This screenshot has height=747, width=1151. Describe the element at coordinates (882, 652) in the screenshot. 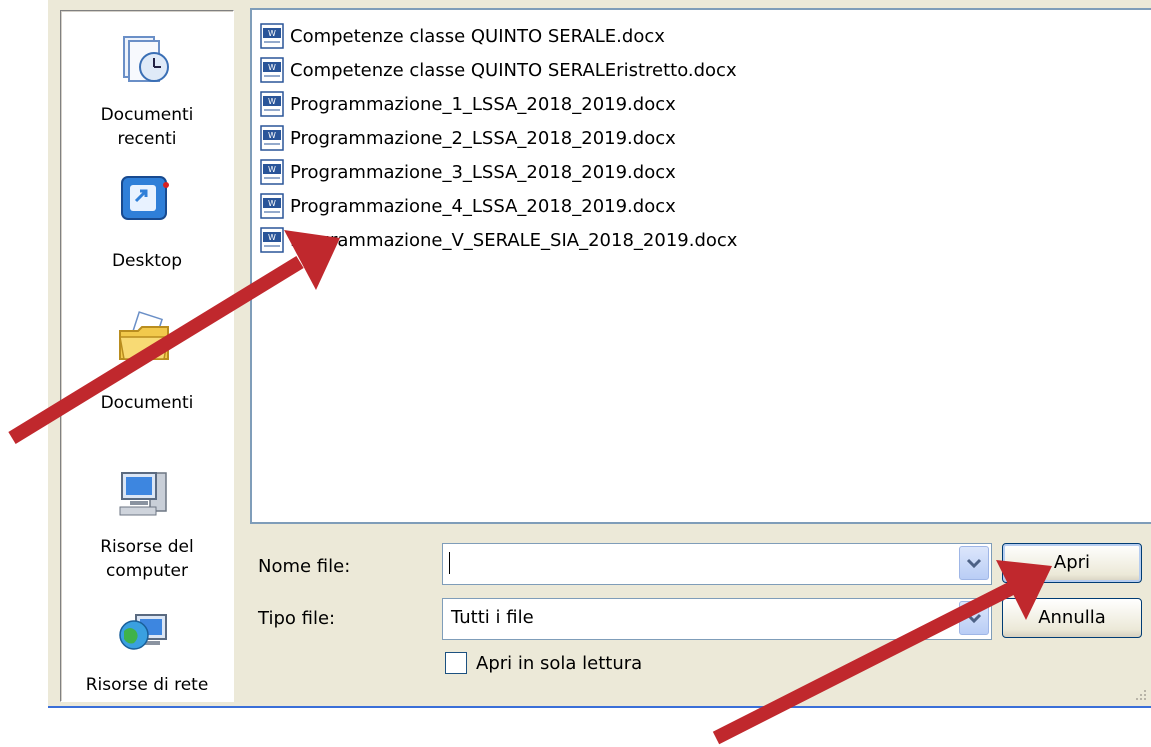

I see `annotation-arrow-open` at that location.